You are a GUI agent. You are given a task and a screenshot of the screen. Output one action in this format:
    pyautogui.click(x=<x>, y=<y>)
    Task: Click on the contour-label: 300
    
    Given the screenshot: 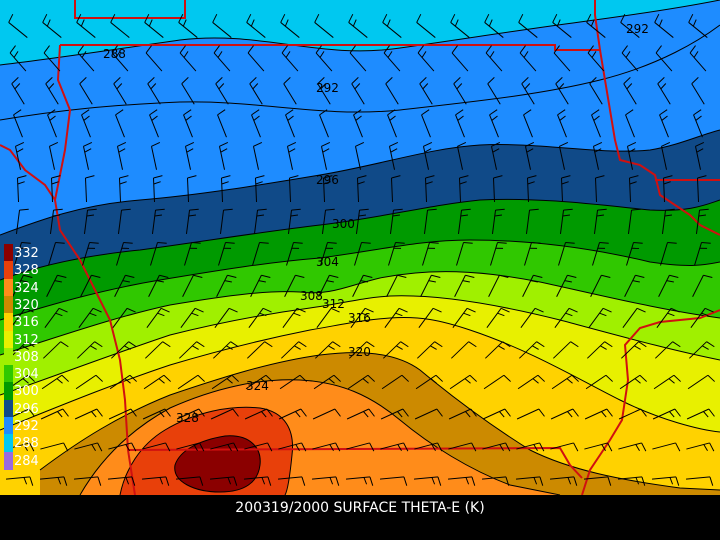 What is the action you would take?
    pyautogui.click(x=343, y=224)
    